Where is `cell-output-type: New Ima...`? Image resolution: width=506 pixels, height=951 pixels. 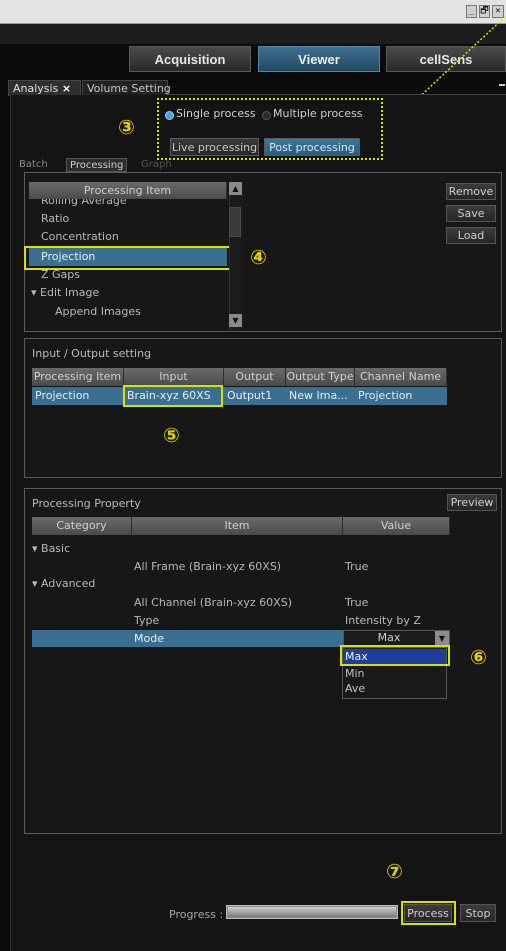 cell-output-type: New Ima... is located at coordinates (318, 395).